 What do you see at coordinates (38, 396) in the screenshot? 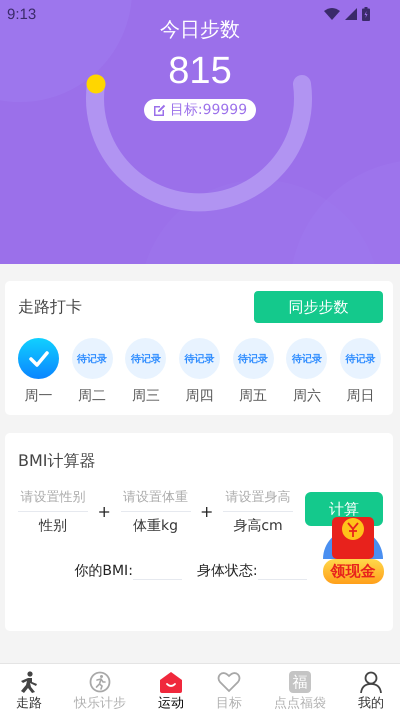
I see `day-label: 周一` at bounding box center [38, 396].